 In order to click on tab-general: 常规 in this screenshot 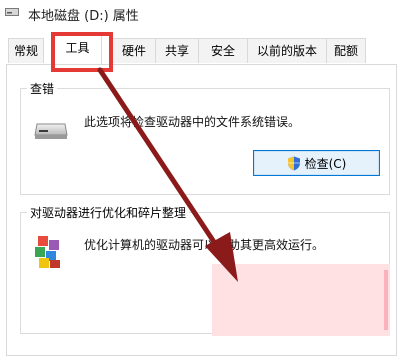, I will do `click(26, 50)`.